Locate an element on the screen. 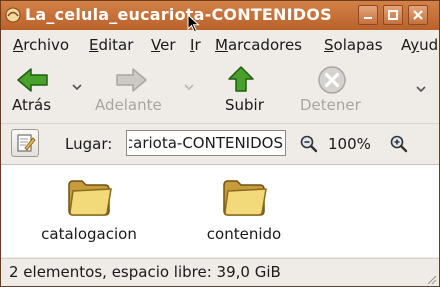 This screenshot has width=440, height=287. toolbar-overflow-chevron-icon is located at coordinates (421, 89).